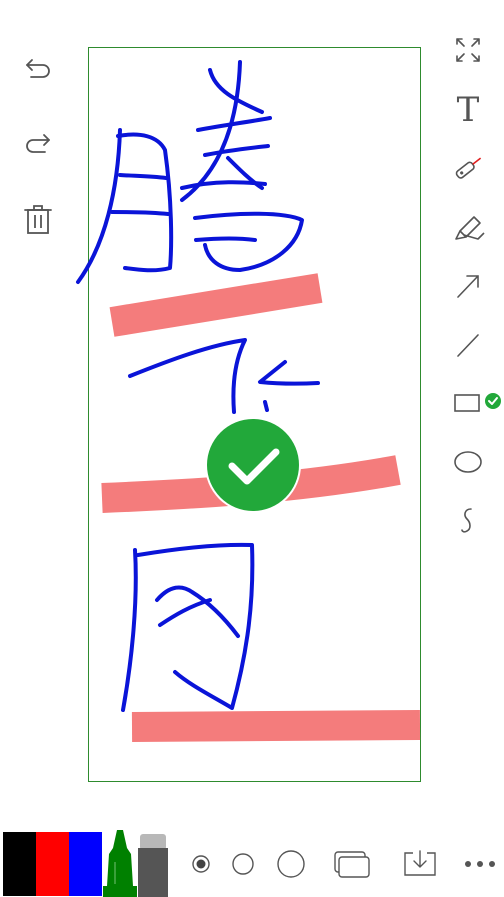 The height and width of the screenshot is (897, 504). I want to click on expand-icon, so click(468, 50).